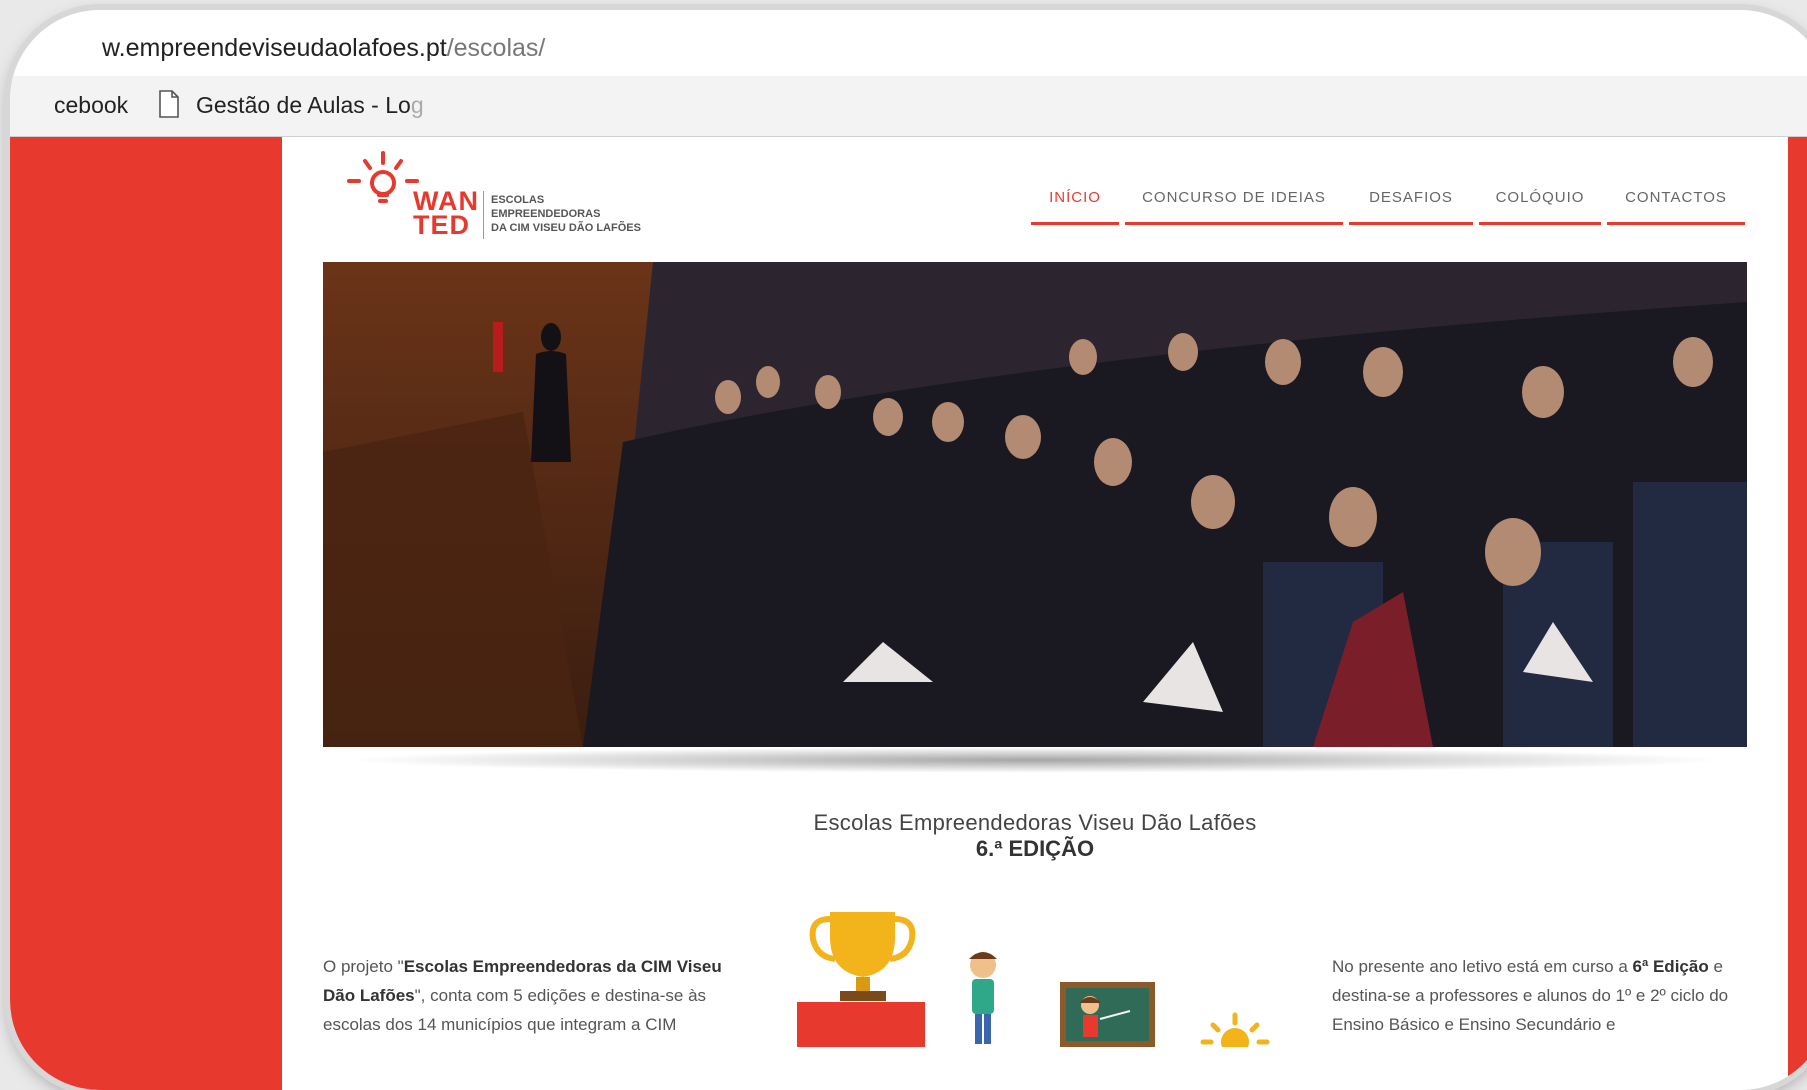 Image resolution: width=1807 pixels, height=1090 pixels. What do you see at coordinates (1075, 207) in the screenshot?
I see `nav-inicio: INÍCIO` at bounding box center [1075, 207].